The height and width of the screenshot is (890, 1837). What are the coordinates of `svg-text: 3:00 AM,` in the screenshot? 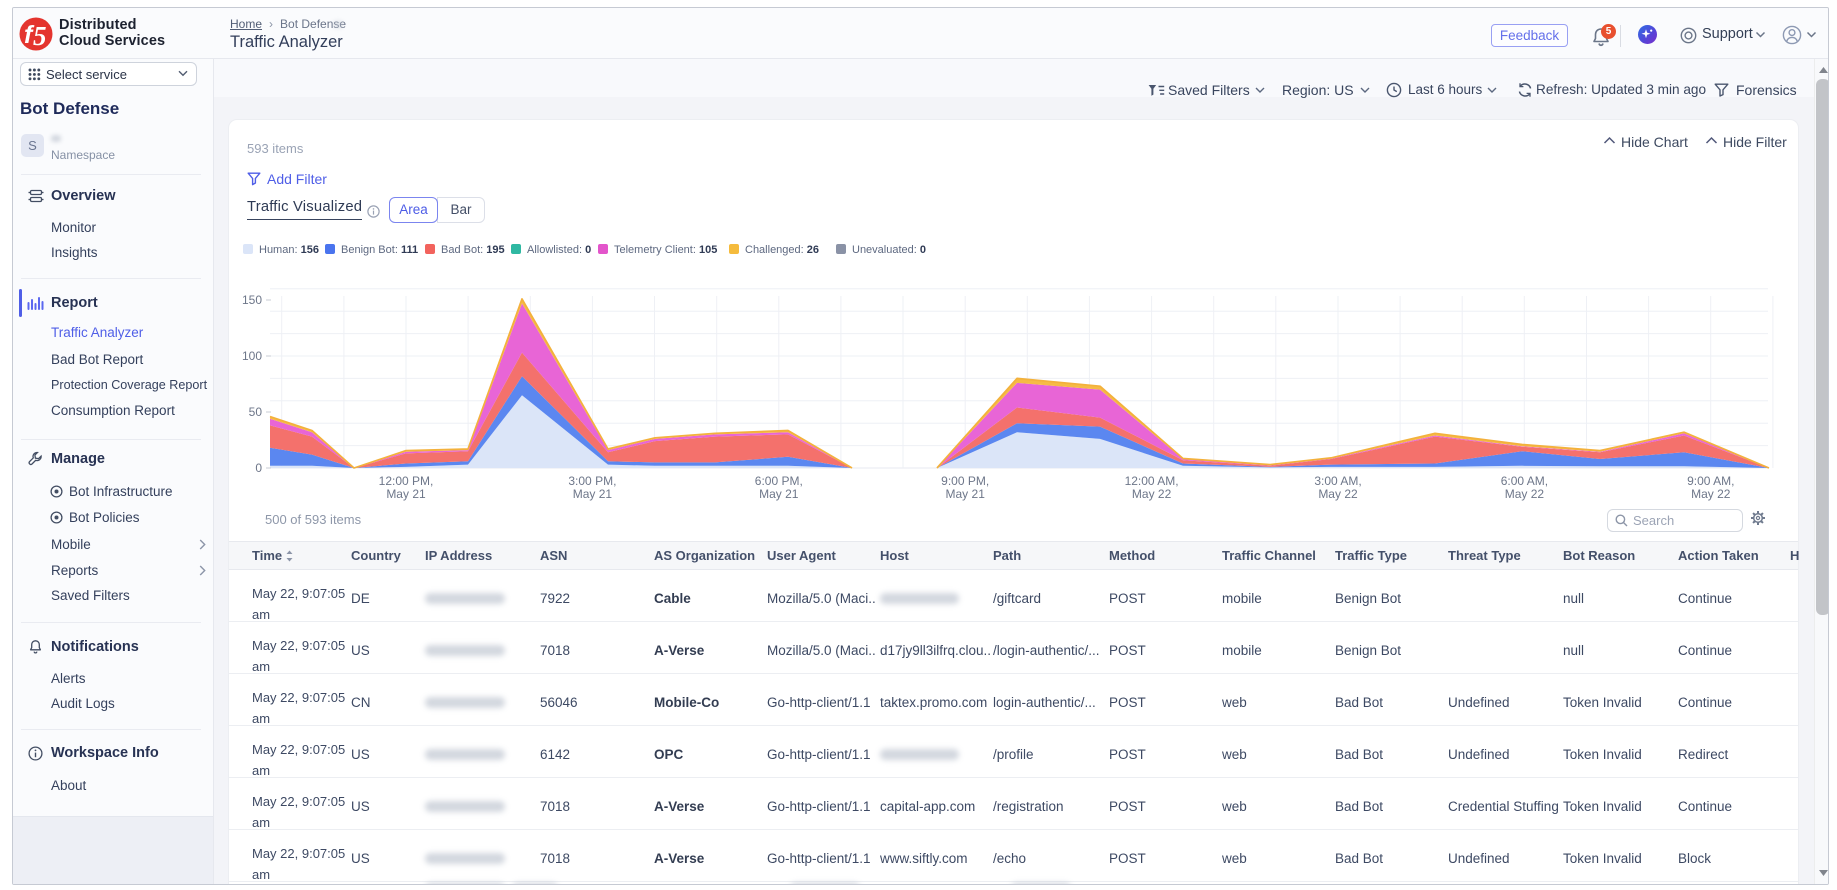 It's located at (1337, 481).